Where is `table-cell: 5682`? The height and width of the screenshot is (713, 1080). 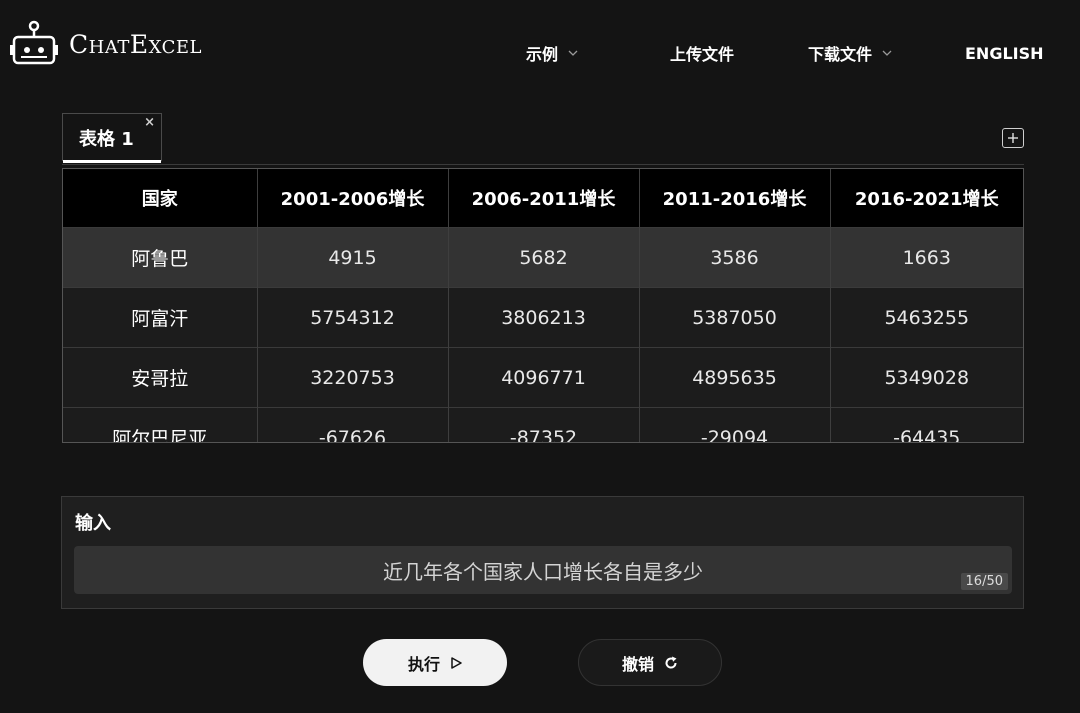
table-cell: 5682 is located at coordinates (544, 257).